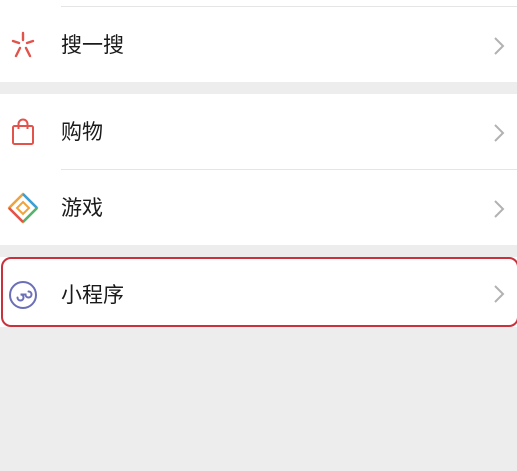 The image size is (517, 471). I want to click on shopping-bag-icon, so click(23, 132).